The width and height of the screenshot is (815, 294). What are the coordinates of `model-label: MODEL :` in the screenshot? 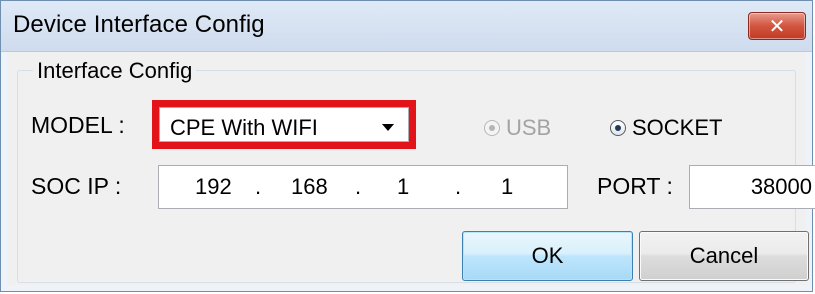 It's located at (78, 125).